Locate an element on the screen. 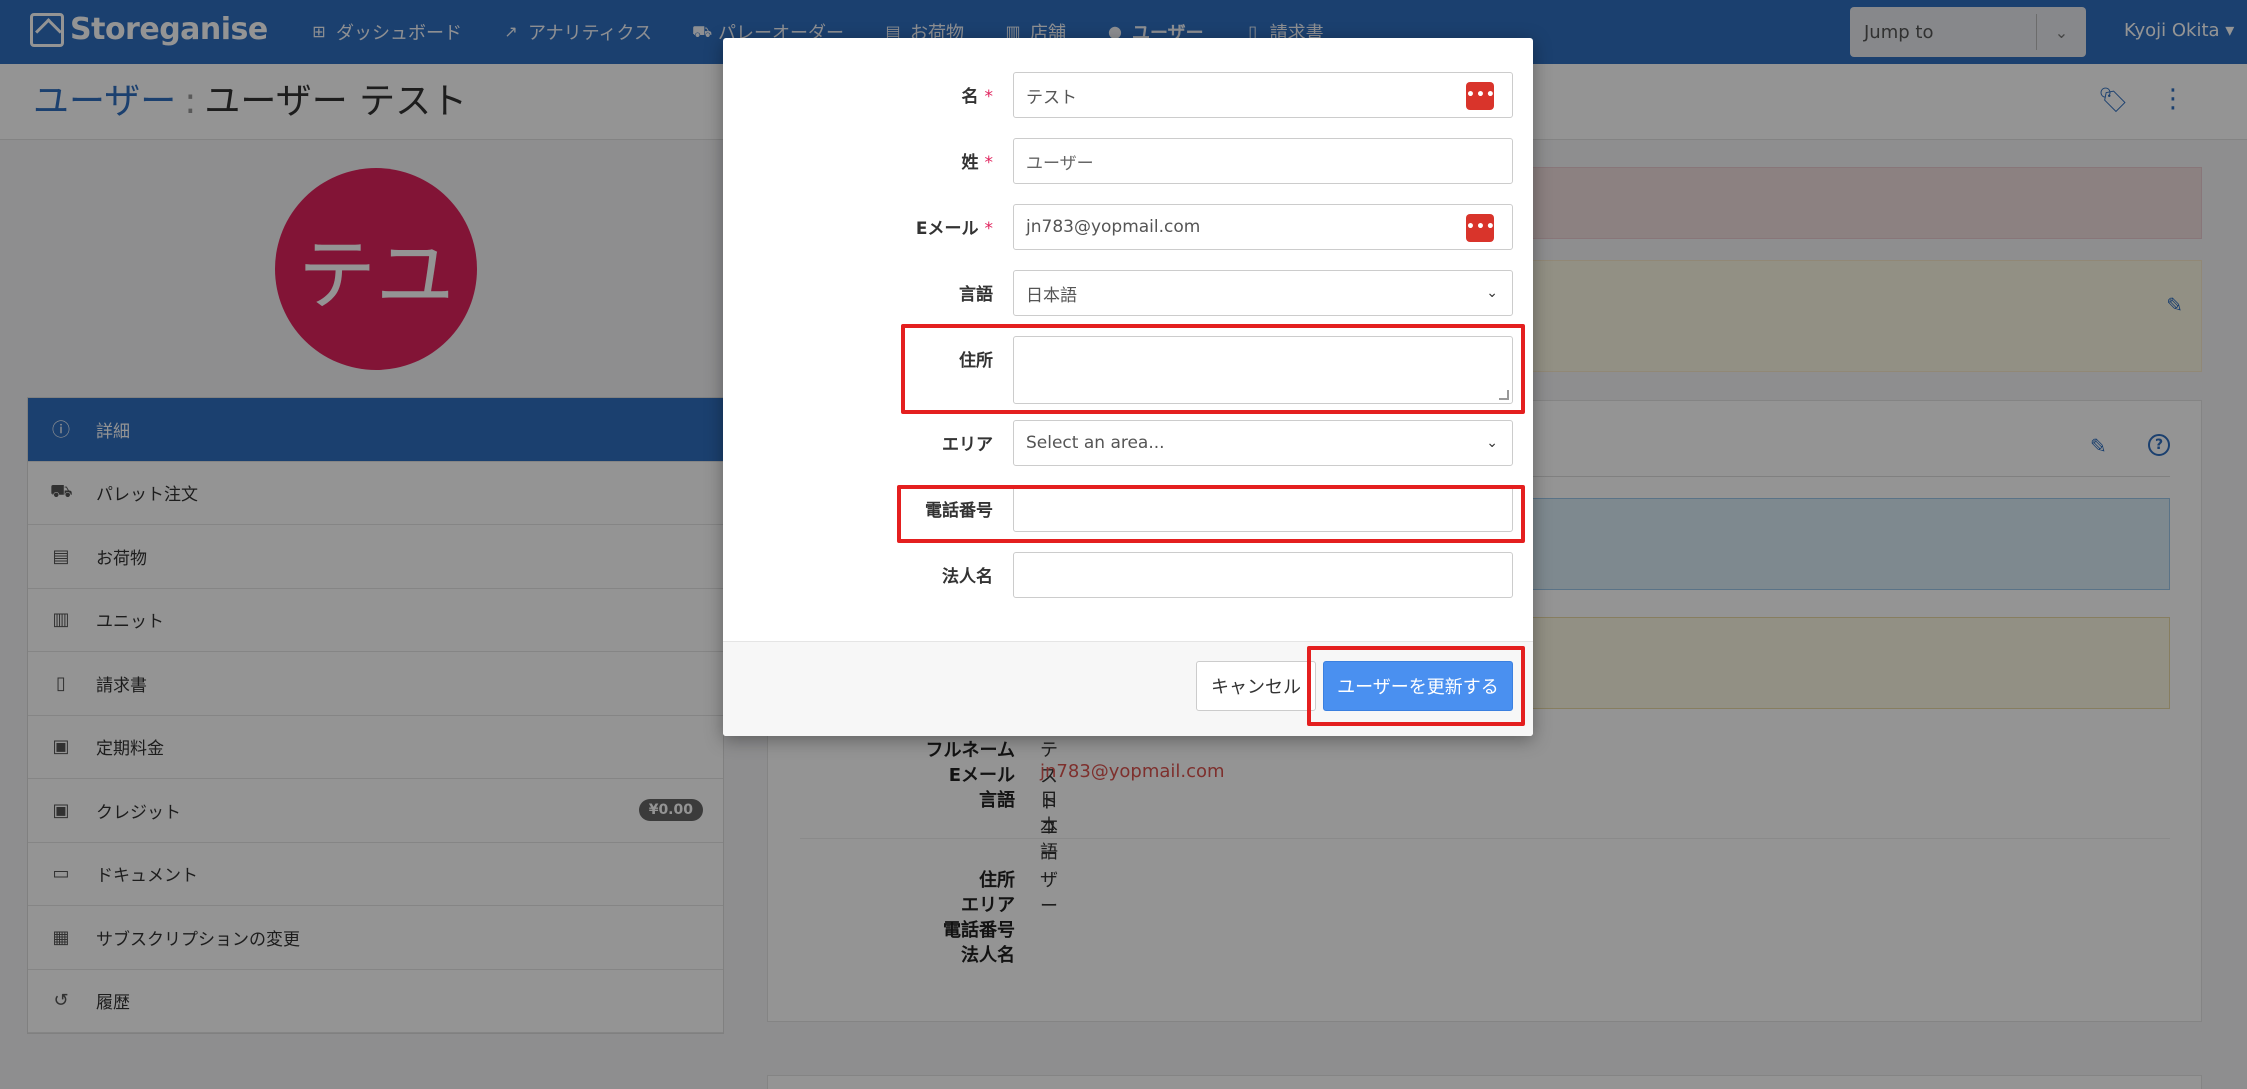  highlight-phone is located at coordinates (1211, 514).